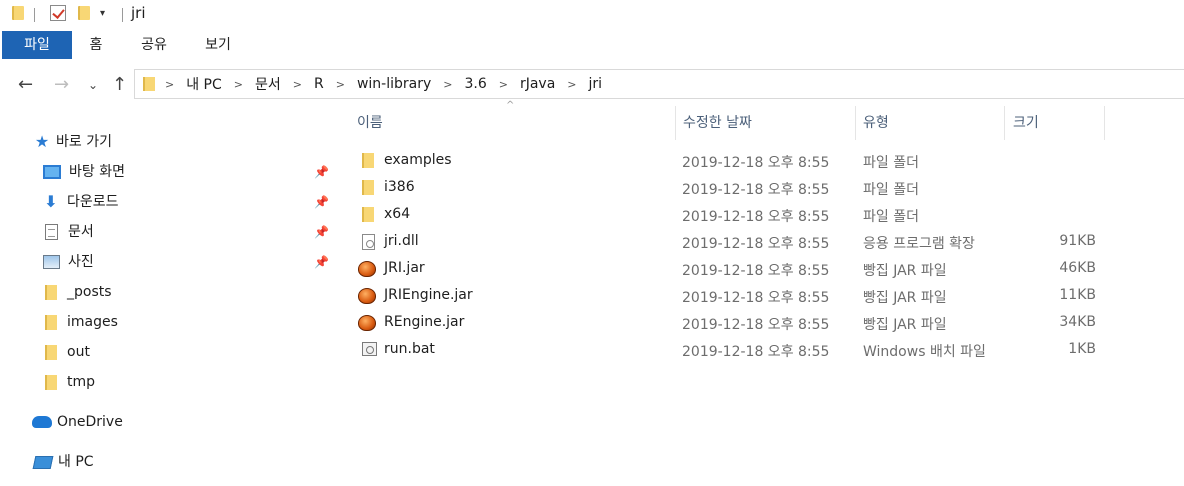  What do you see at coordinates (401, 241) in the screenshot?
I see `file-name: jri.dll` at bounding box center [401, 241].